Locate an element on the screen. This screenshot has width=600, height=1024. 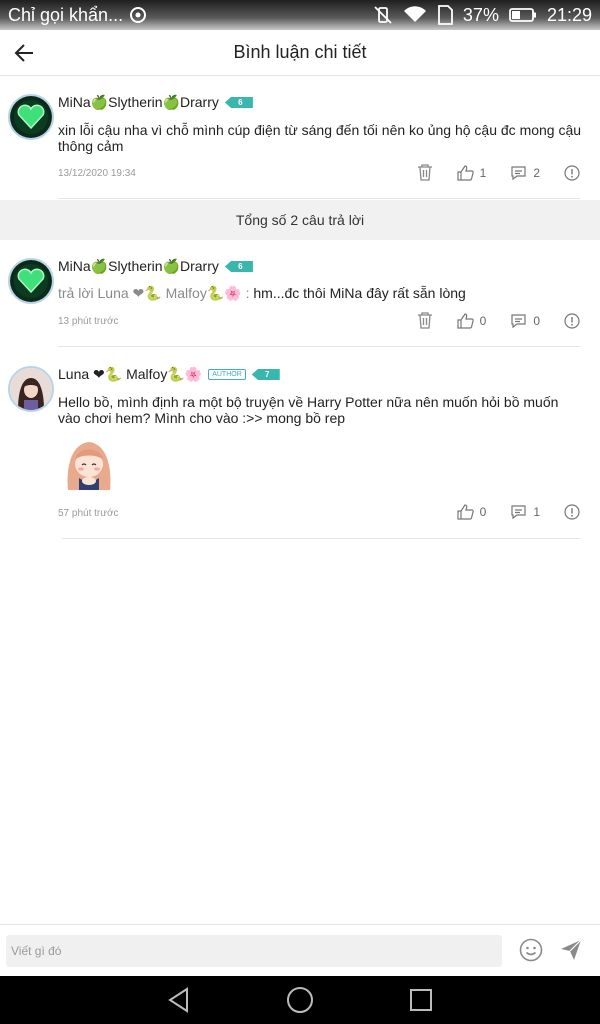
reply-button: 1 is located at coordinates (525, 512).